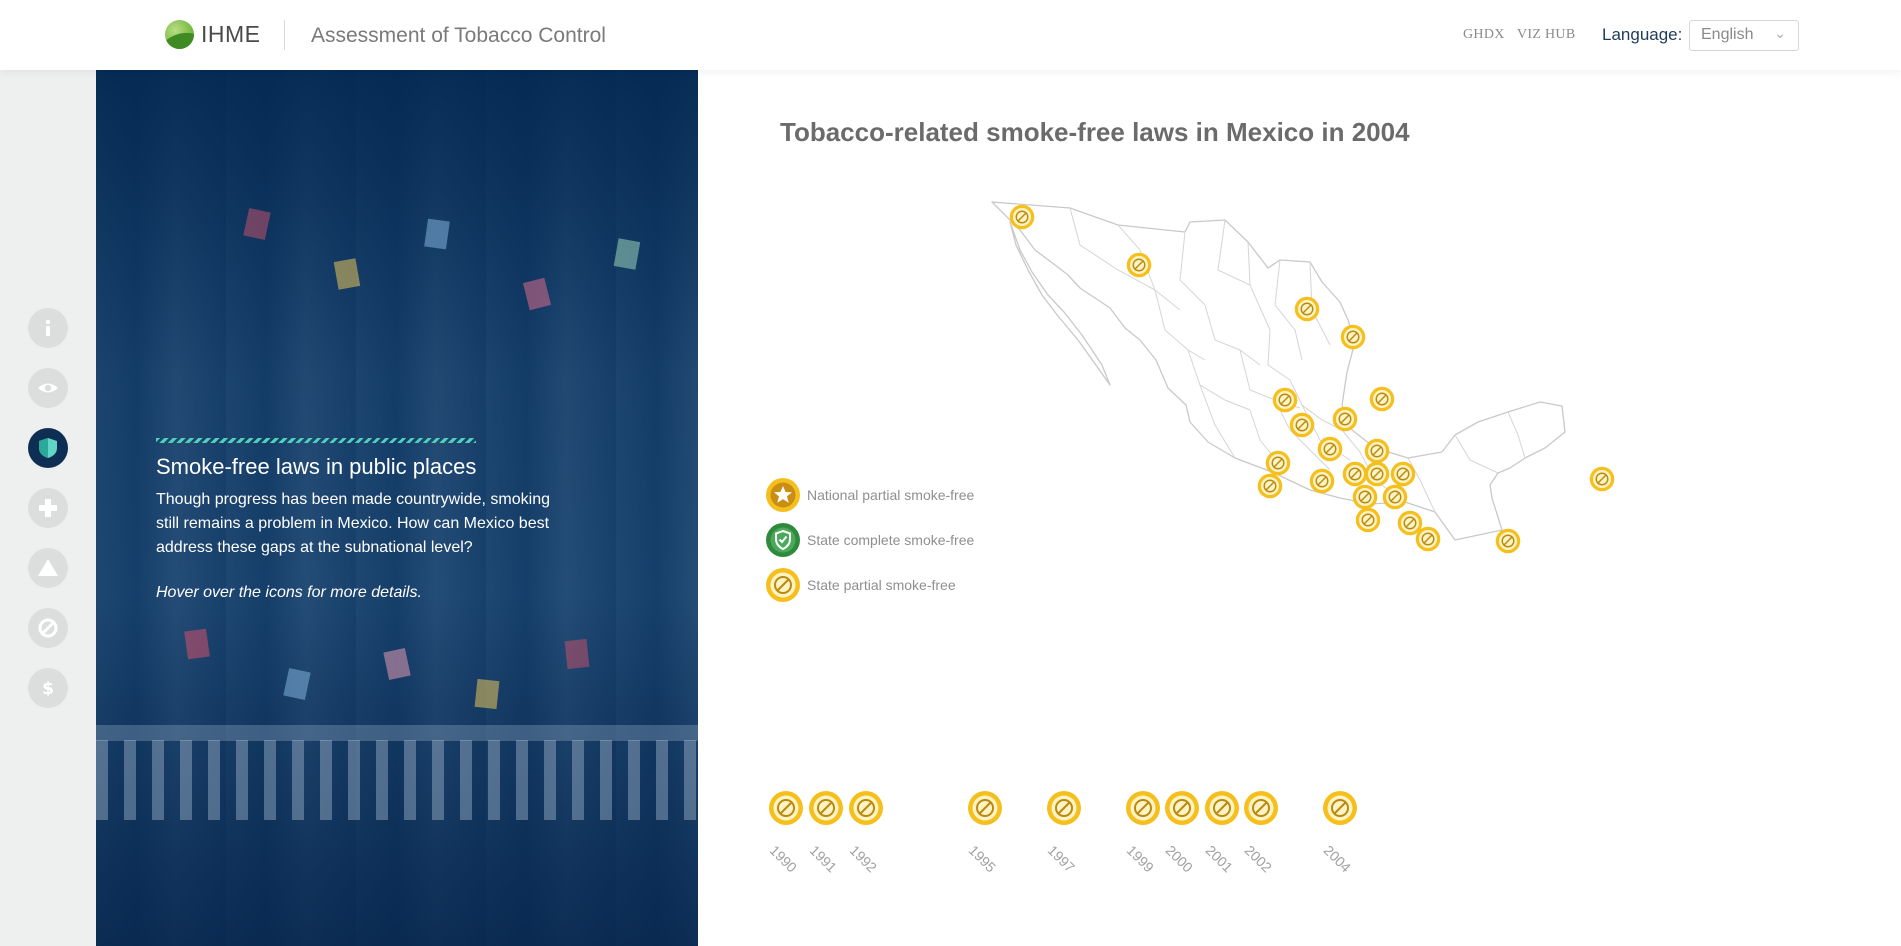 The height and width of the screenshot is (946, 1901). Describe the element at coordinates (289, 592) in the screenshot. I see `story-hint: Hover over the icons for more details.` at that location.